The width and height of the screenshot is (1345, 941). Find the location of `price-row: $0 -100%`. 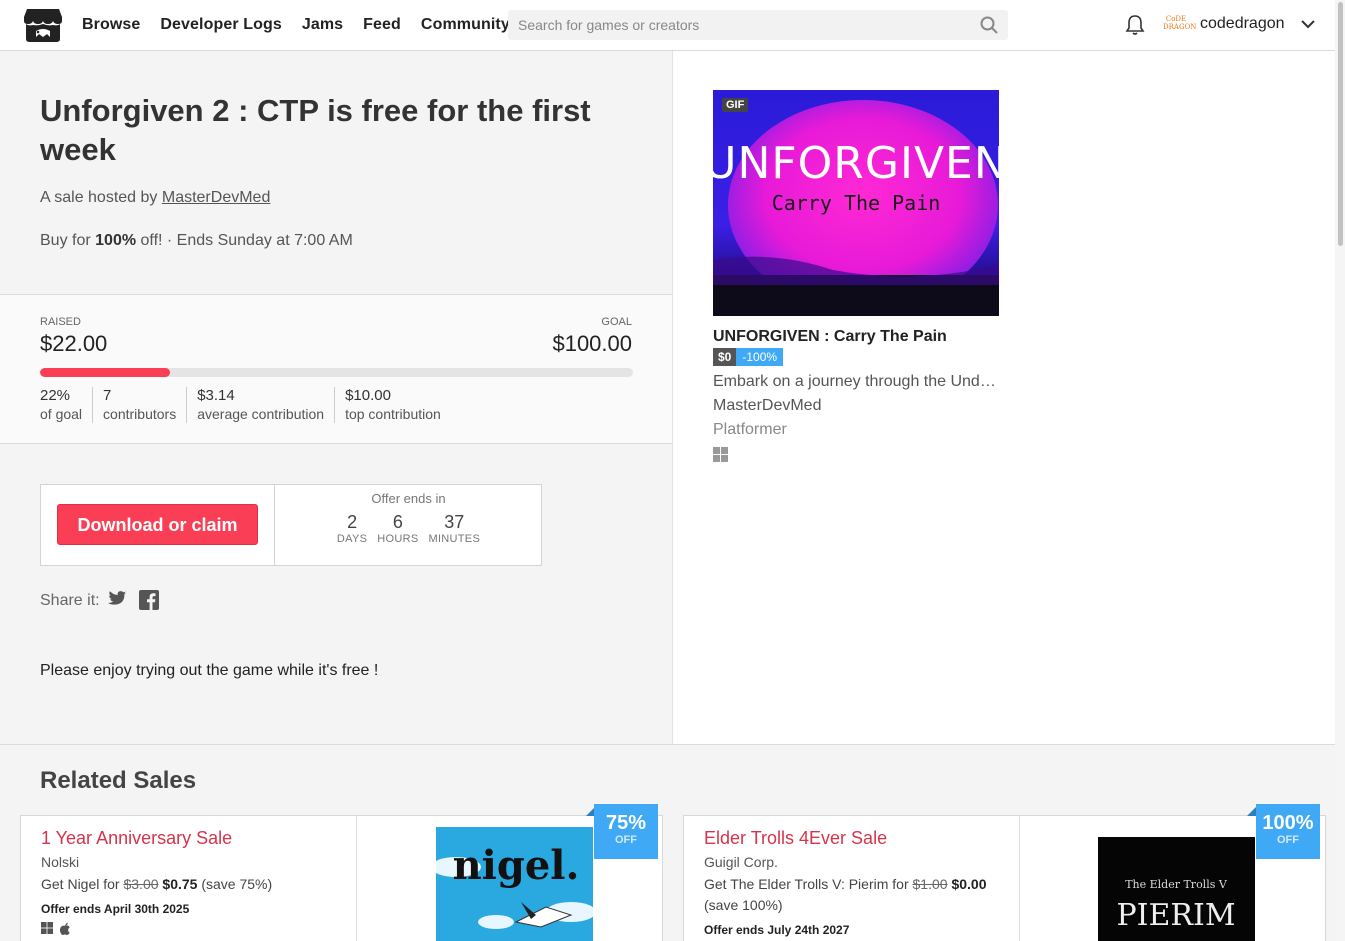

price-row: $0 -100% is located at coordinates (856, 357).